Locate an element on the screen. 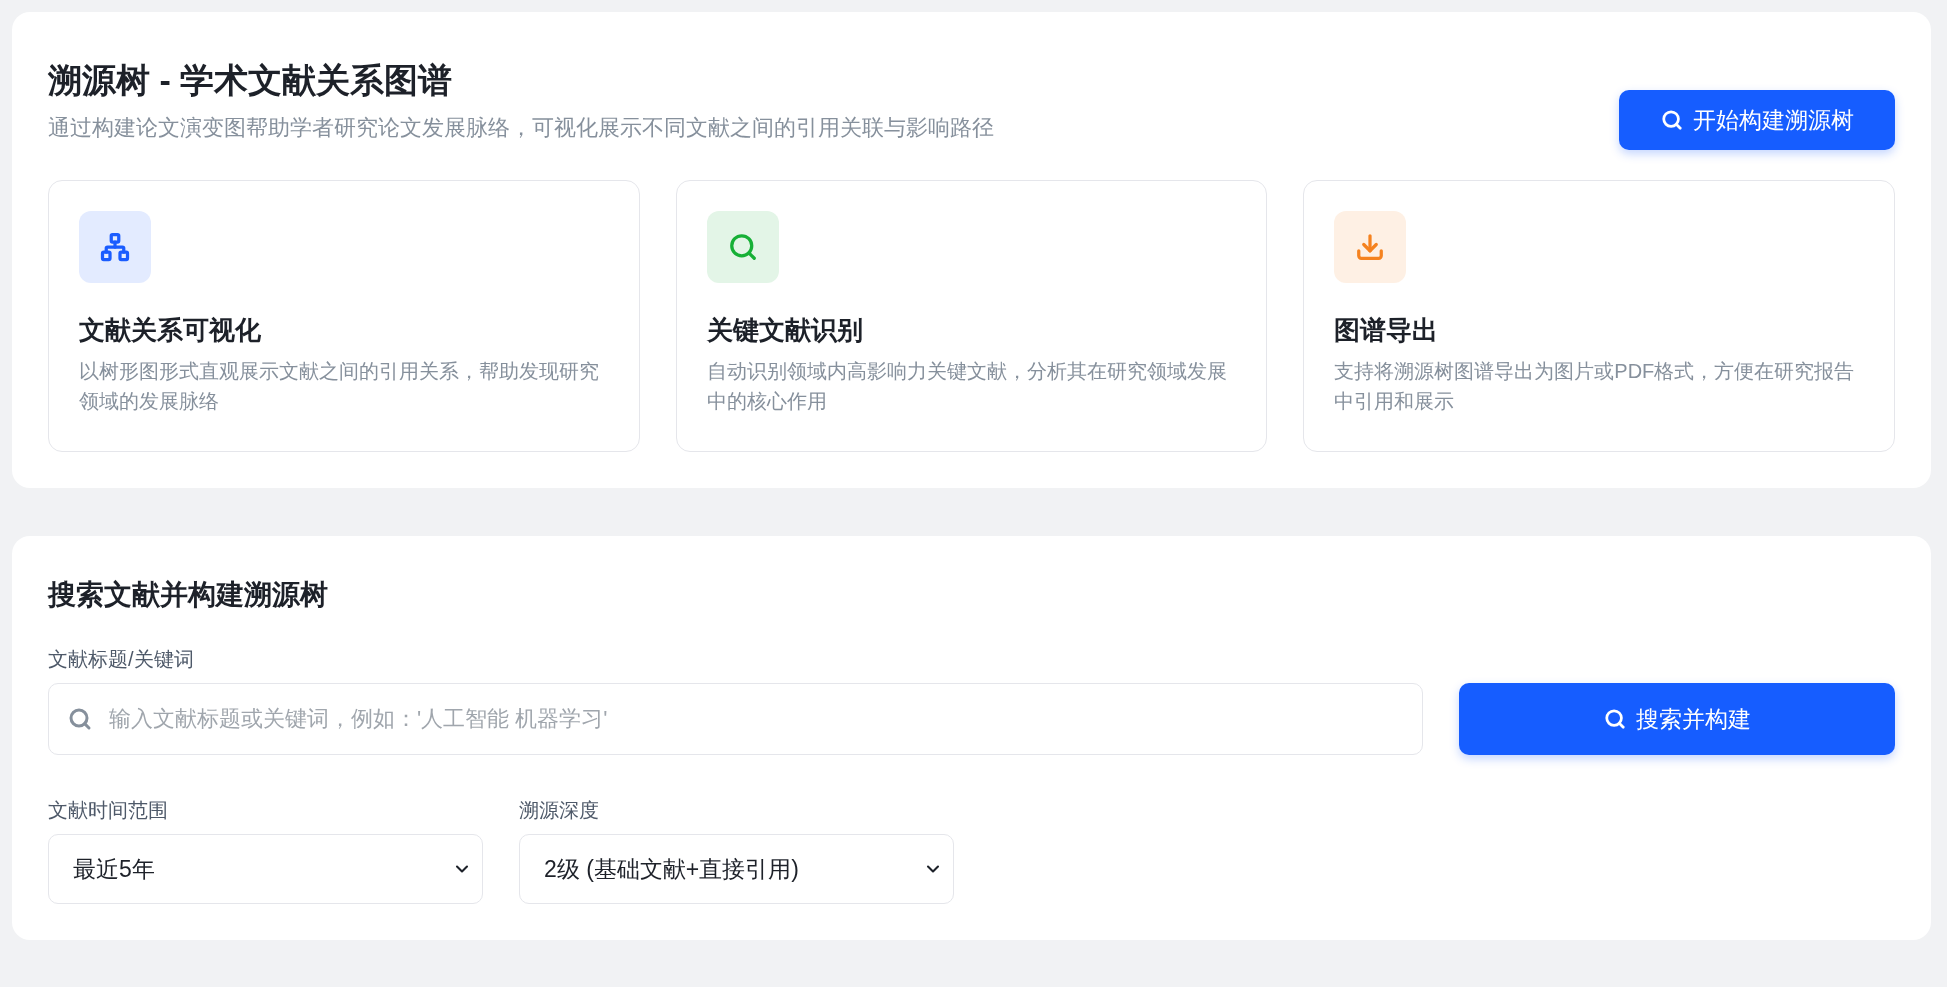 Image resolution: width=1947 pixels, height=987 pixels. feature-title: 关键文献识别 is located at coordinates (785, 330).